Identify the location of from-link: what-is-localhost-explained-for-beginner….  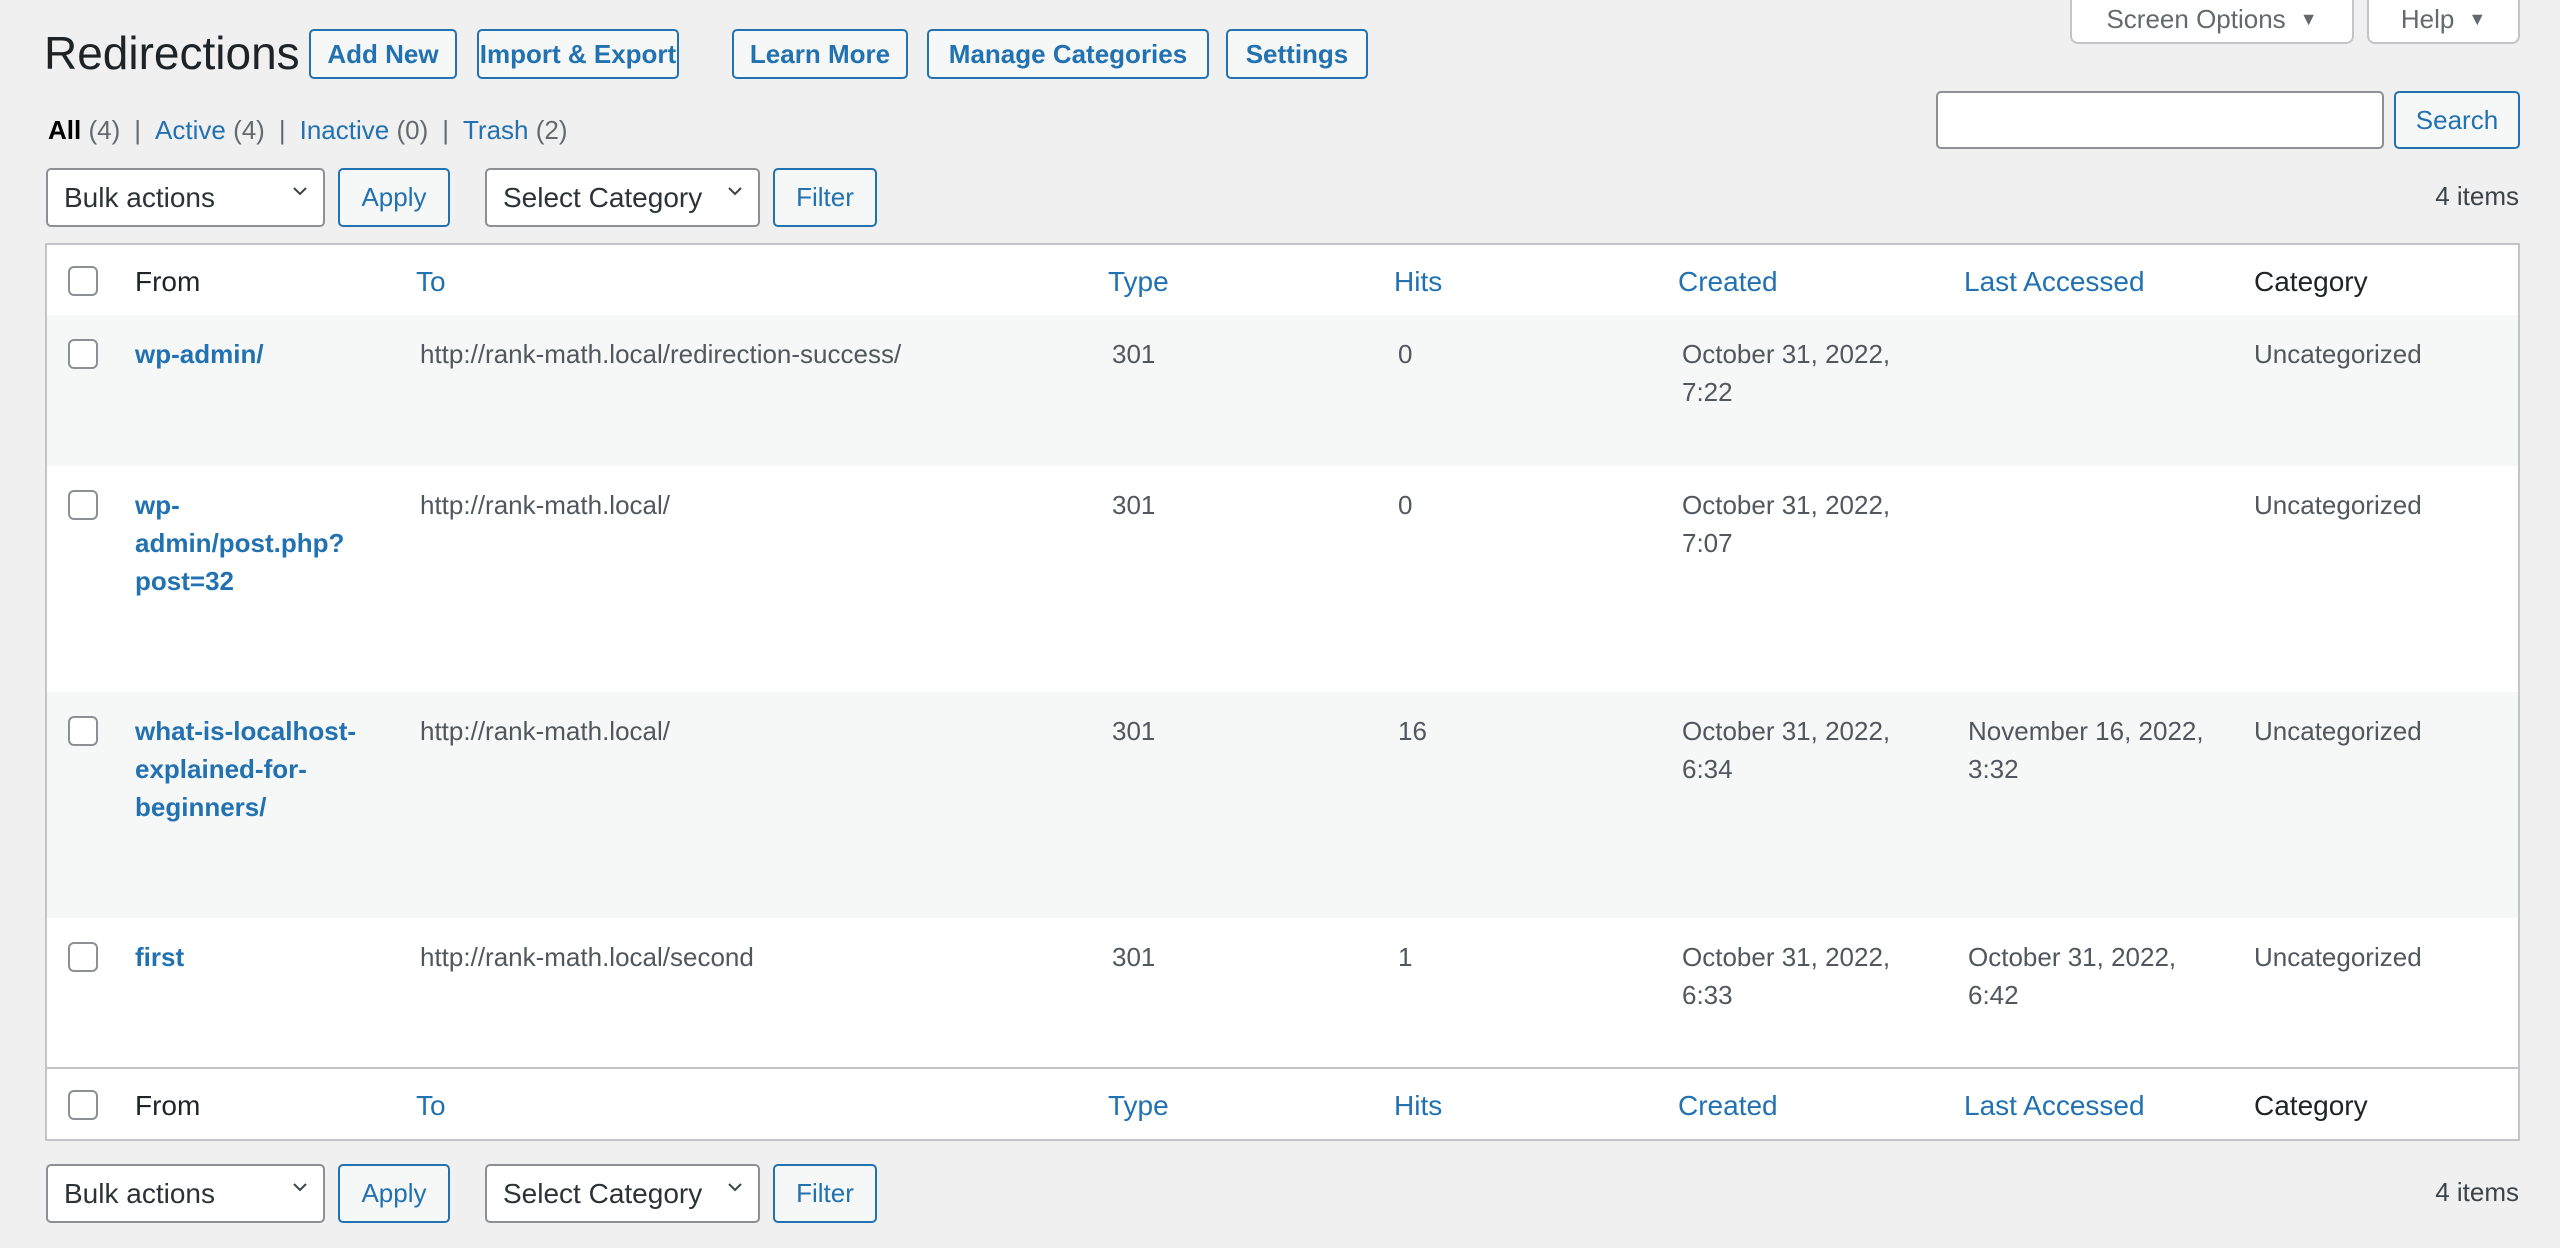
(255, 769).